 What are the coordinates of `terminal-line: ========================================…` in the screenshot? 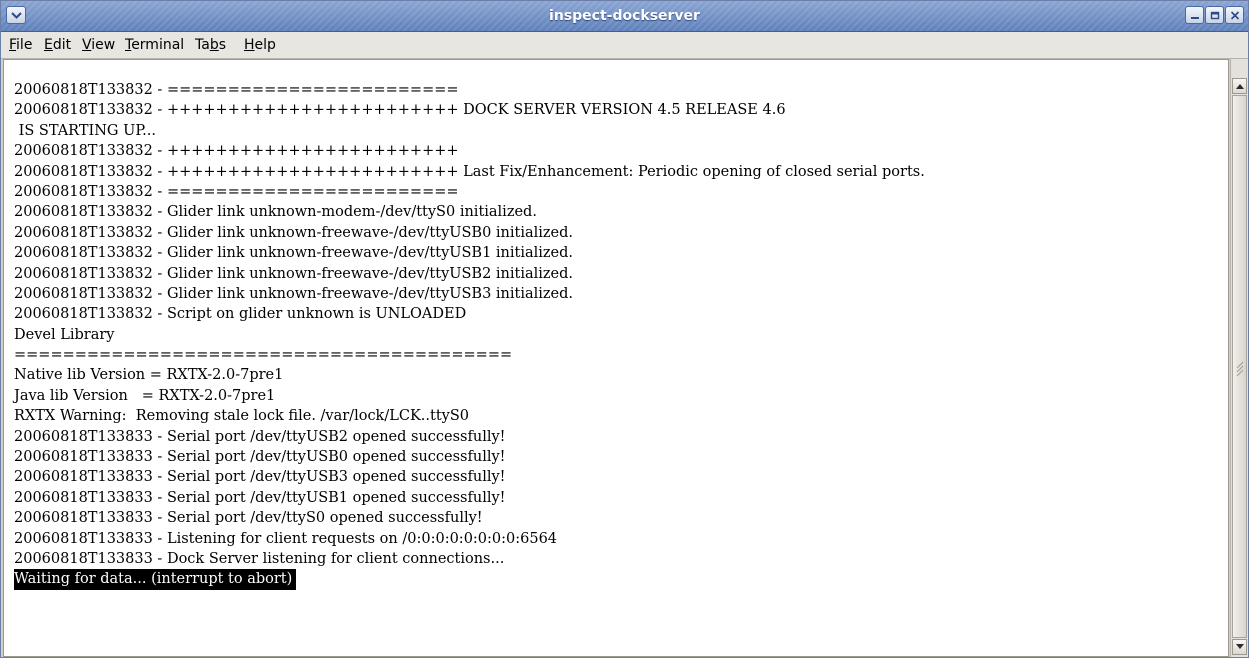 It's located at (263, 355).